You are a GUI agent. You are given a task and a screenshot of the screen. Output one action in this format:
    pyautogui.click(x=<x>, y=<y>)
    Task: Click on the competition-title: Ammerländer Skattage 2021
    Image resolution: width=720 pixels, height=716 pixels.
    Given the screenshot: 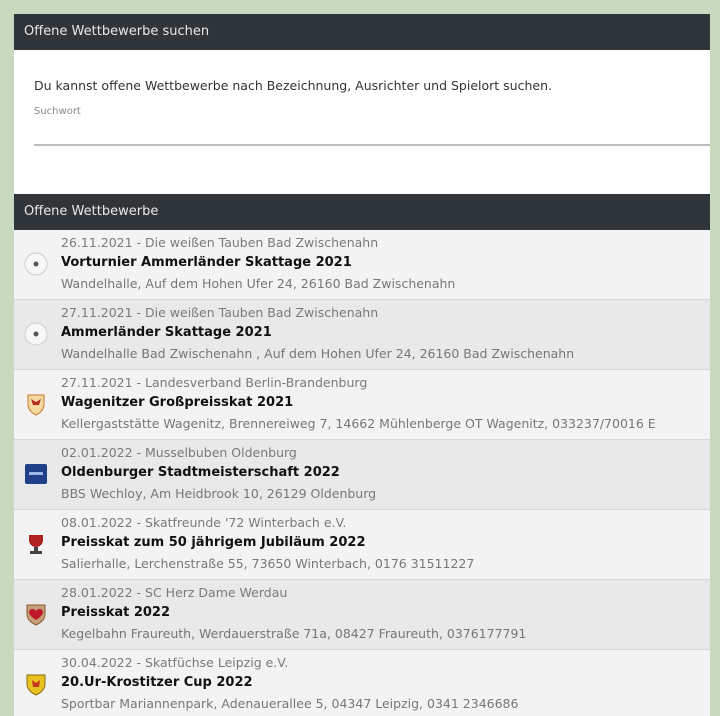 What is the action you would take?
    pyautogui.click(x=166, y=332)
    